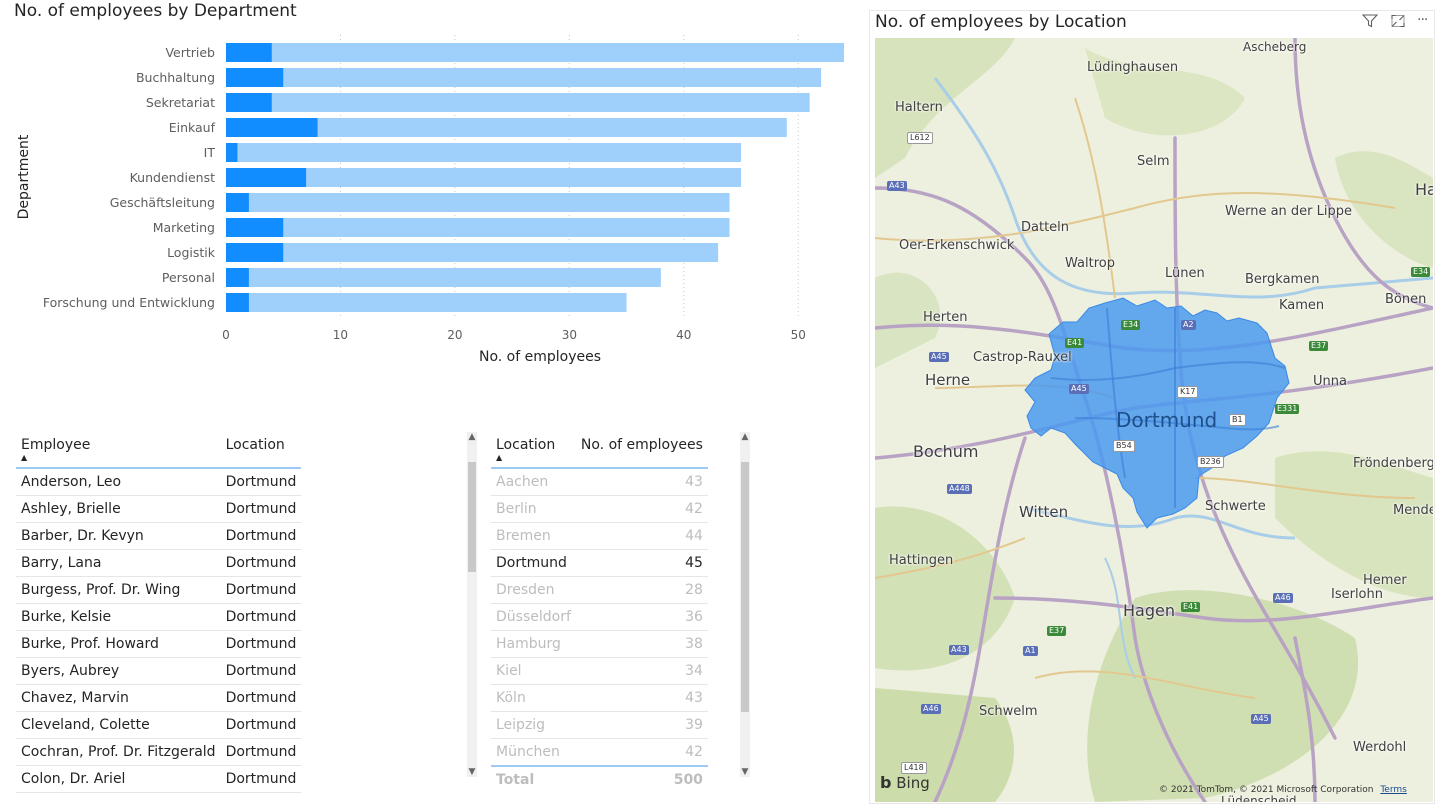 Image resolution: width=1437 pixels, height=806 pixels. I want to click on table-row: Barry, Lana Dortmund, so click(159, 563).